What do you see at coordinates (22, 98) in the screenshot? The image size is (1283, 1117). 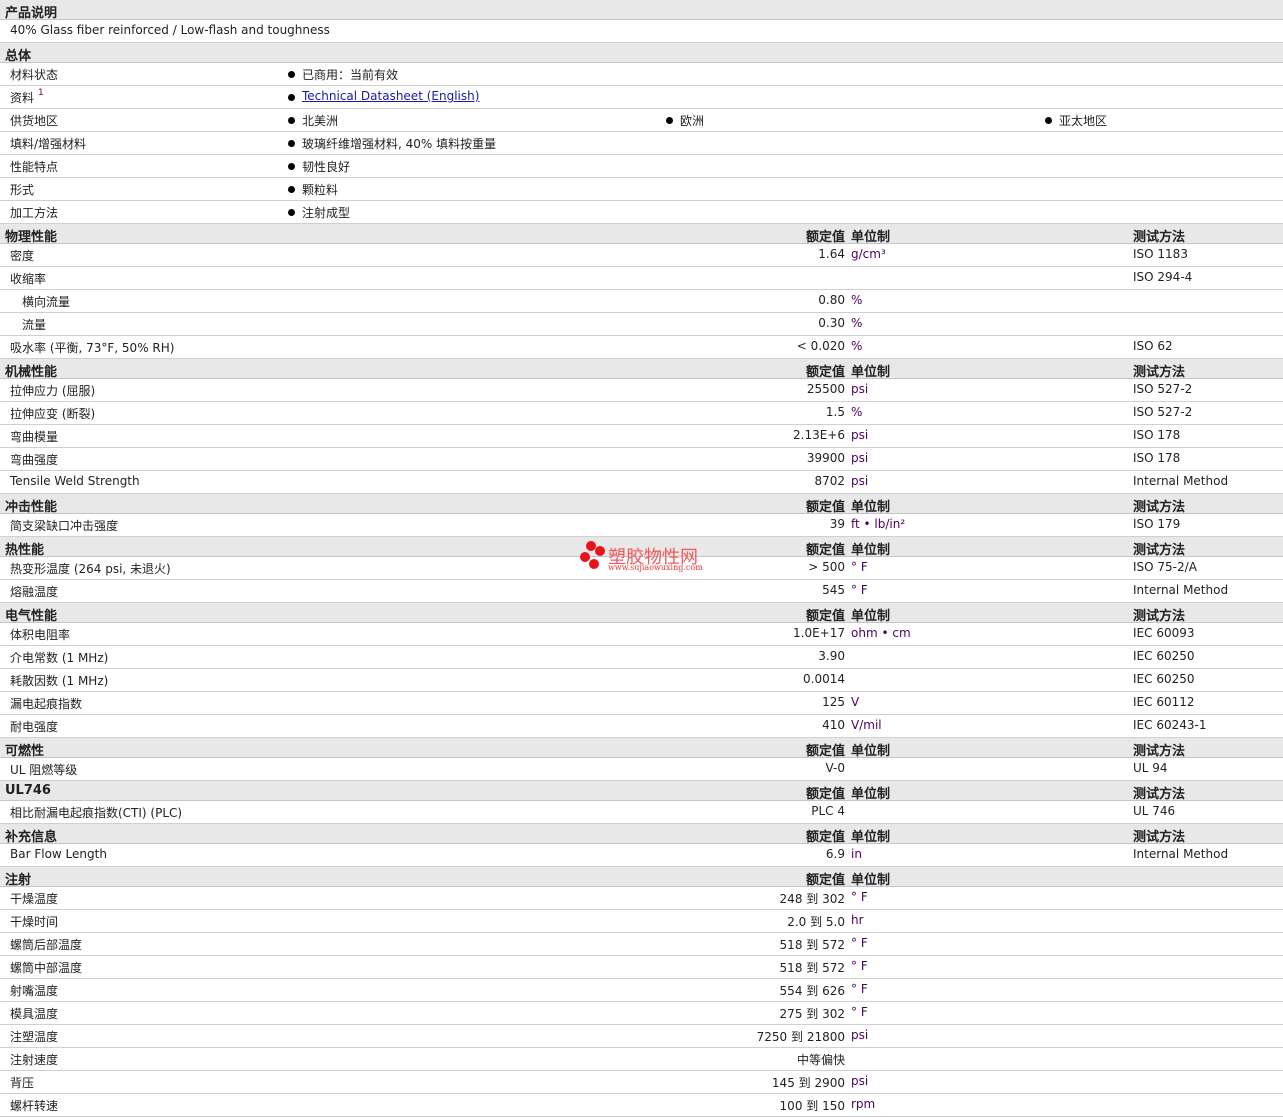 I see `general-label: 资料` at bounding box center [22, 98].